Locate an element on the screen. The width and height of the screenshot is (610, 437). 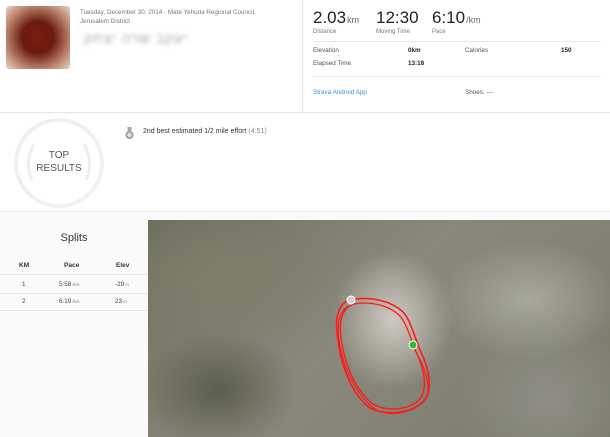
start-marker is located at coordinates (413, 345).